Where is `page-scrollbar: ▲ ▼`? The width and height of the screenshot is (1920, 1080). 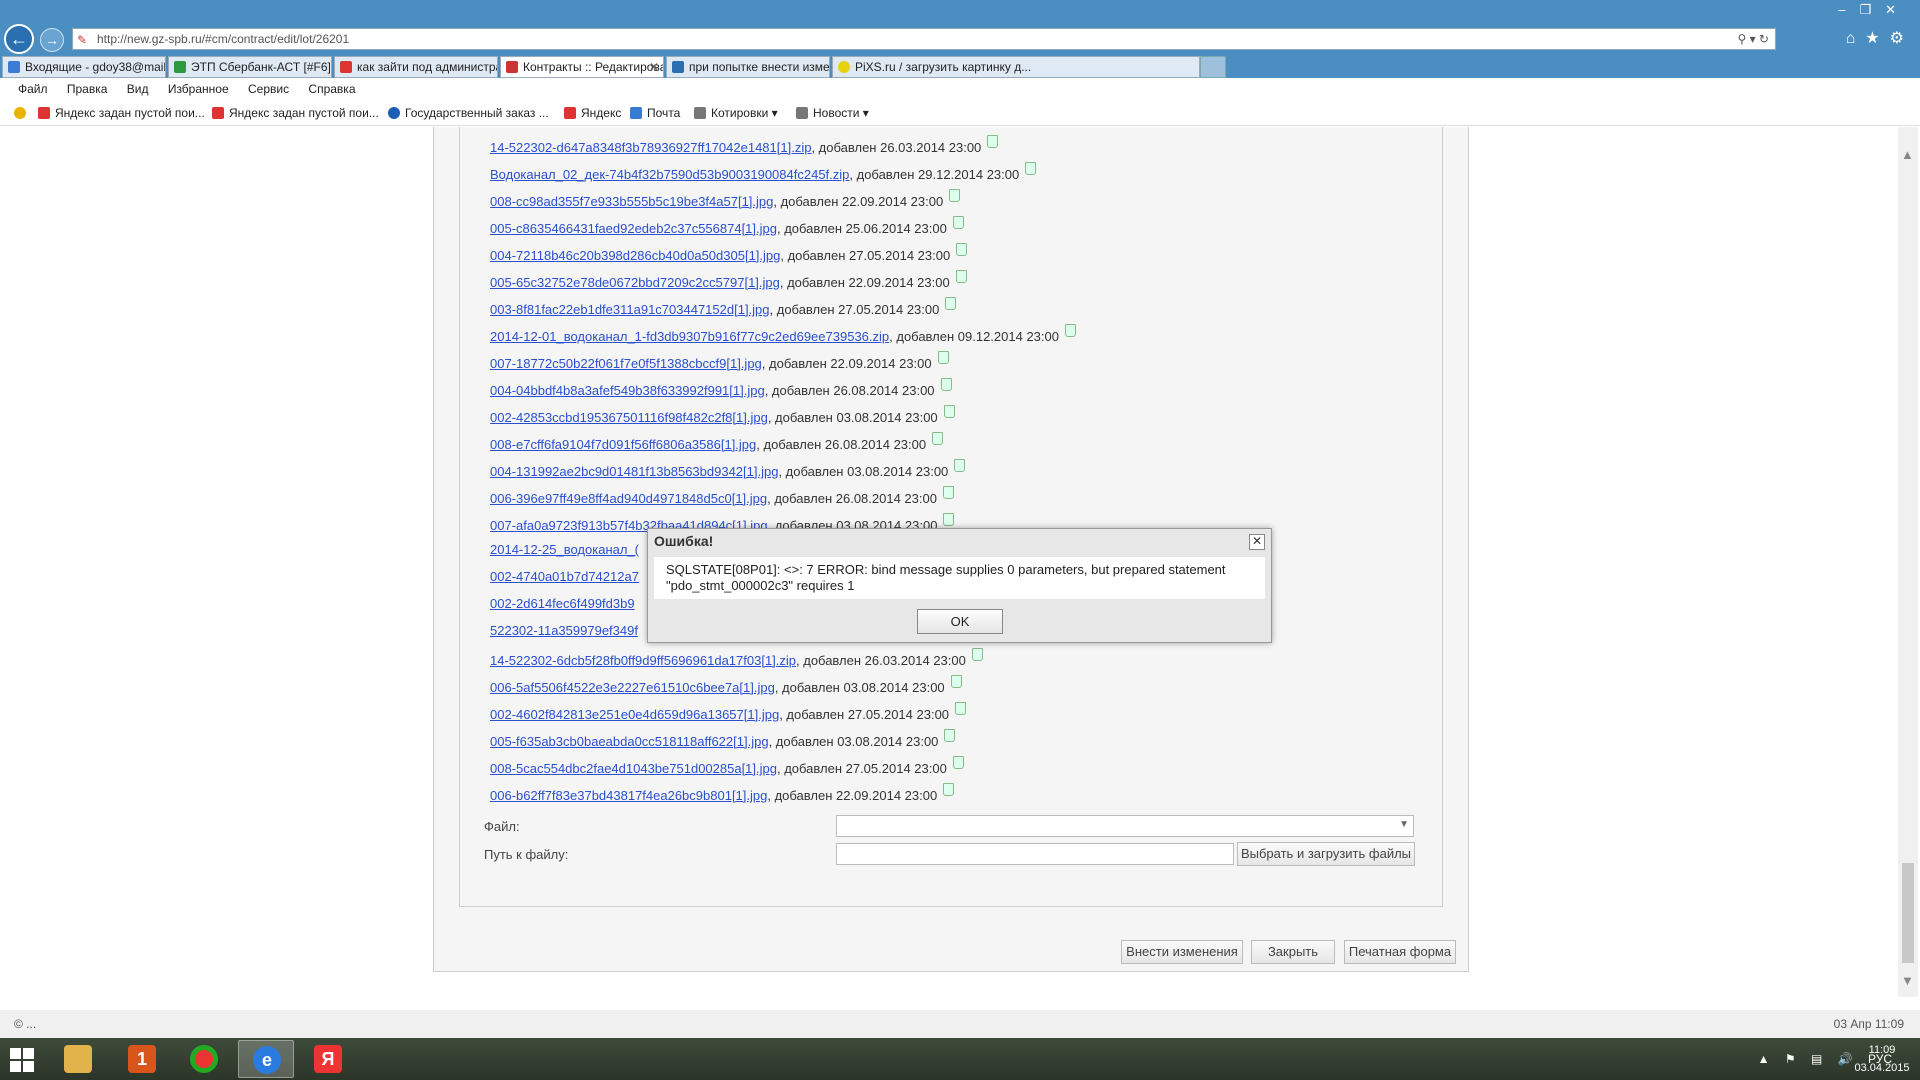
page-scrollbar: ▲ ▼ is located at coordinates (1908, 562).